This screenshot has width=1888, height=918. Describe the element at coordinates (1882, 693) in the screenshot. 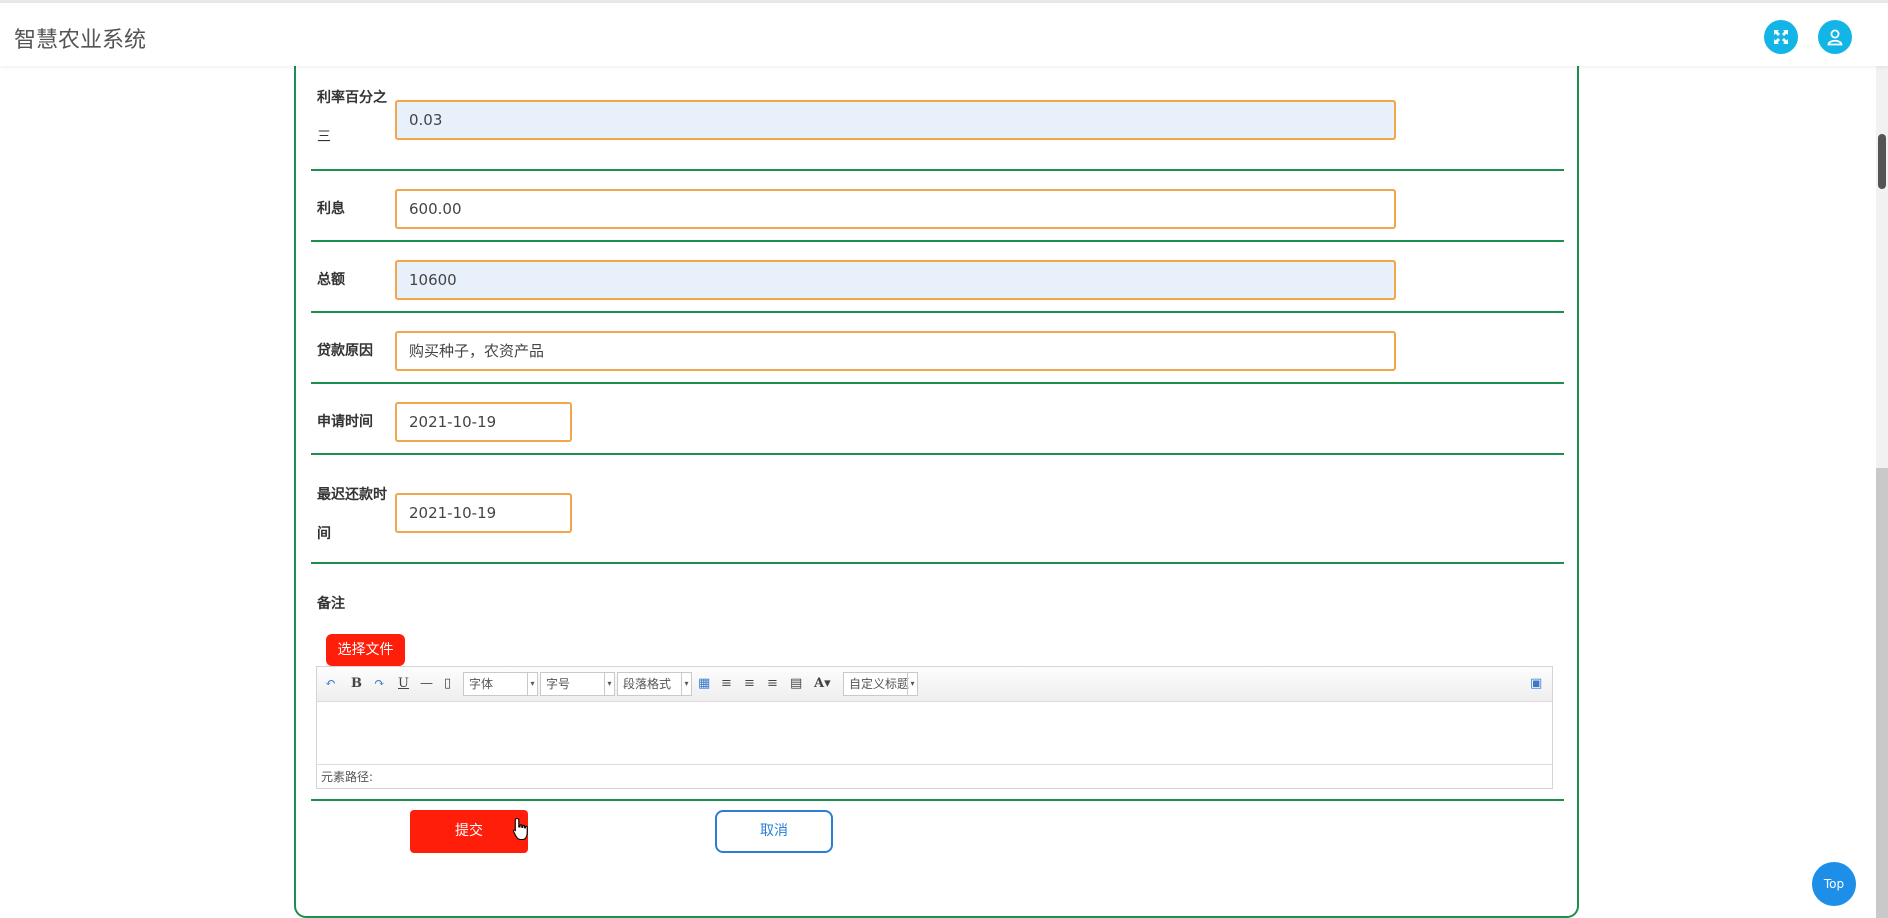

I see `scrollbar-track` at that location.